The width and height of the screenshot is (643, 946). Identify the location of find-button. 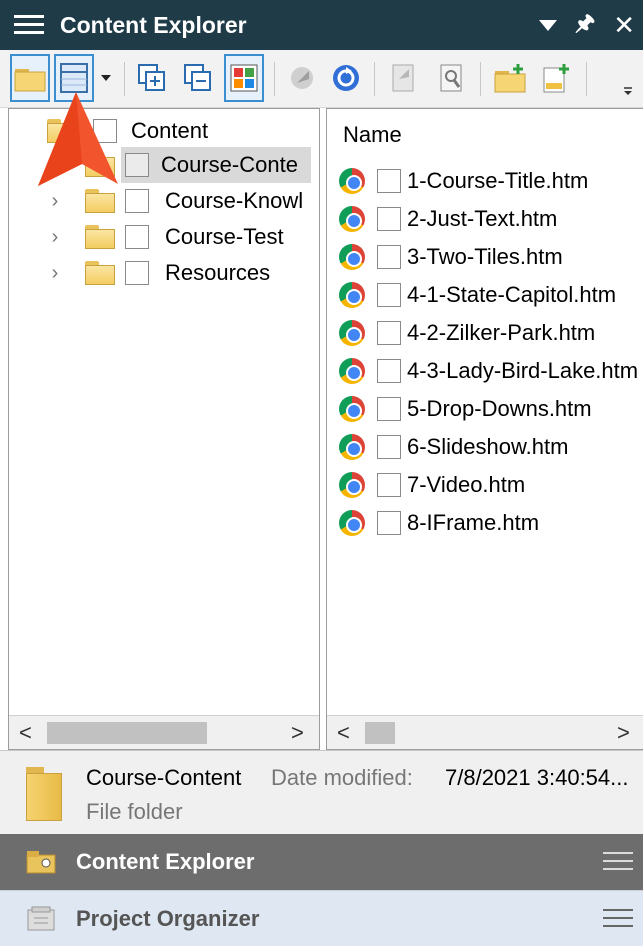
(452, 78).